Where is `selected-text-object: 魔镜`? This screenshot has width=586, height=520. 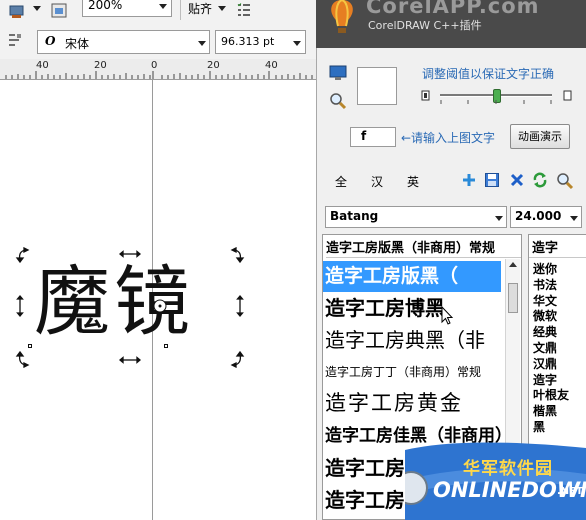
selected-text-object: 魔镜 is located at coordinates (130, 307).